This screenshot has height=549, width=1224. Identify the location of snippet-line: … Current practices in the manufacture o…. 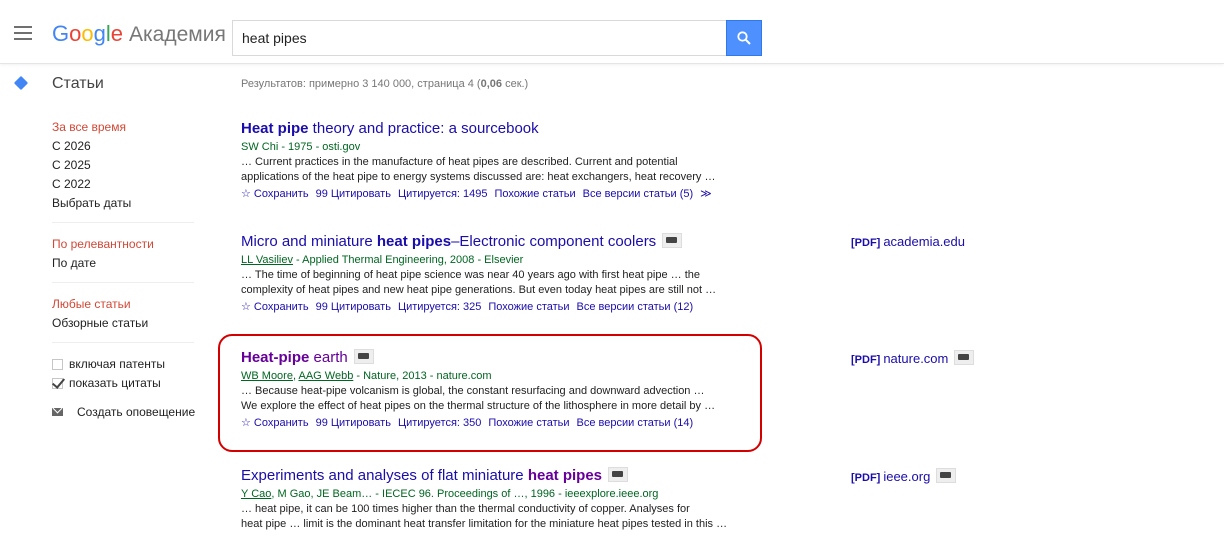
(459, 162).